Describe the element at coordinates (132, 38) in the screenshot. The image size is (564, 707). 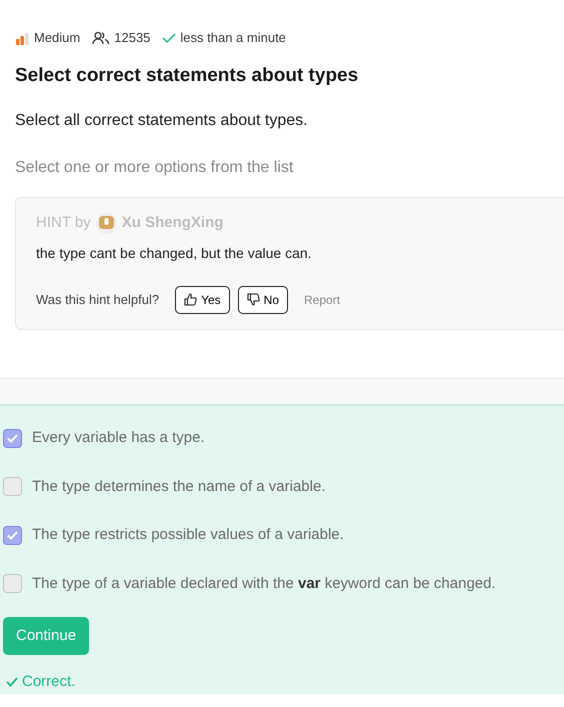
I see `solvers-count: 12535` at that location.